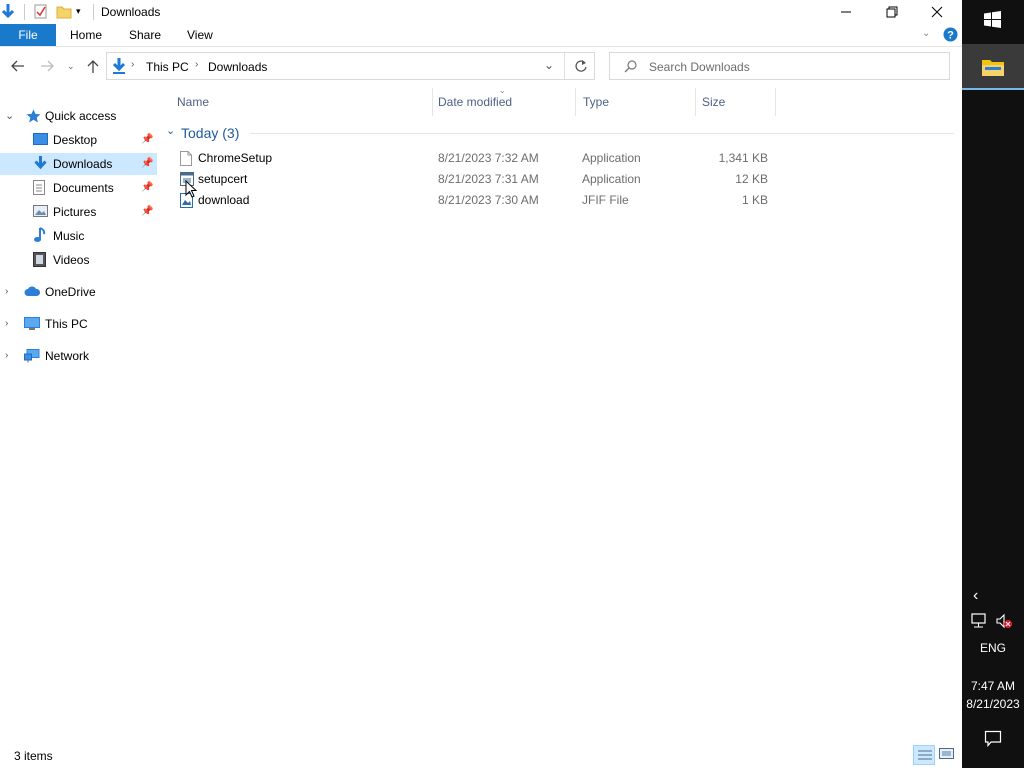  What do you see at coordinates (237, 67) in the screenshot?
I see `breadcrumb-downloads: Downloads` at bounding box center [237, 67].